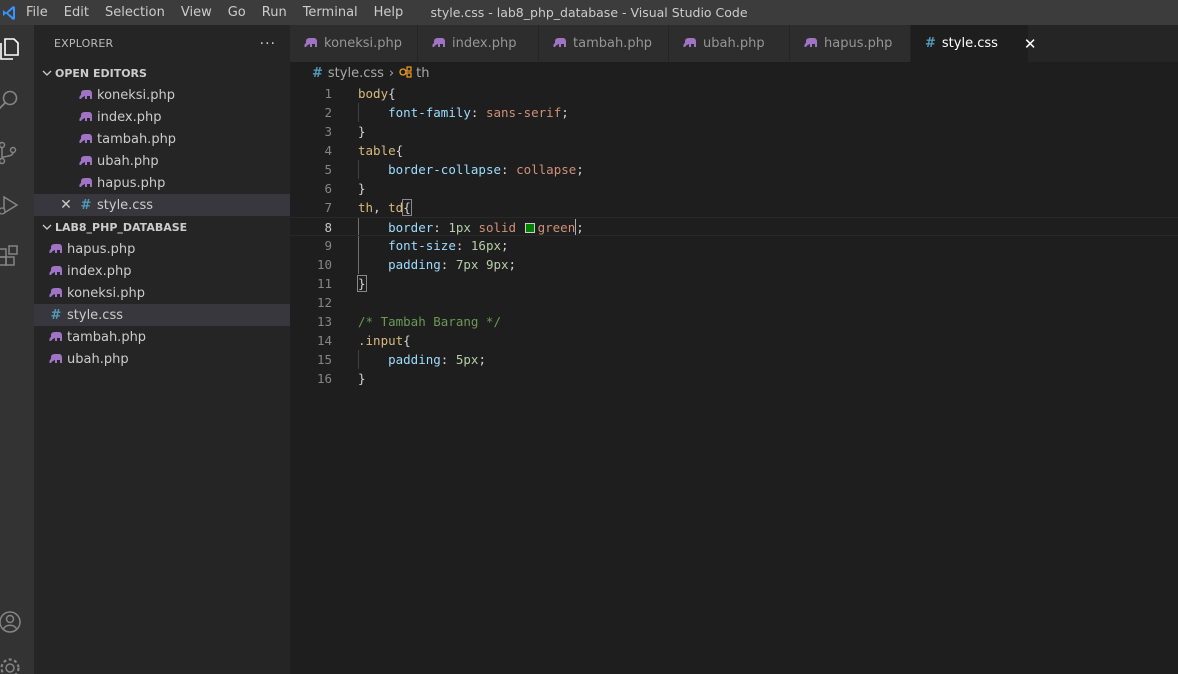 This screenshot has width=1178, height=674. What do you see at coordinates (76, 12) in the screenshot?
I see `menu-edit: Edit` at bounding box center [76, 12].